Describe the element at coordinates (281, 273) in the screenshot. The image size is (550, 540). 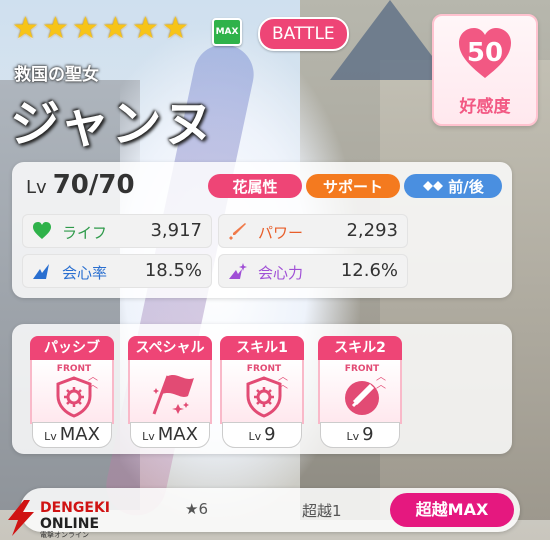
I see `stat-crit-power-label: 会心力` at that location.